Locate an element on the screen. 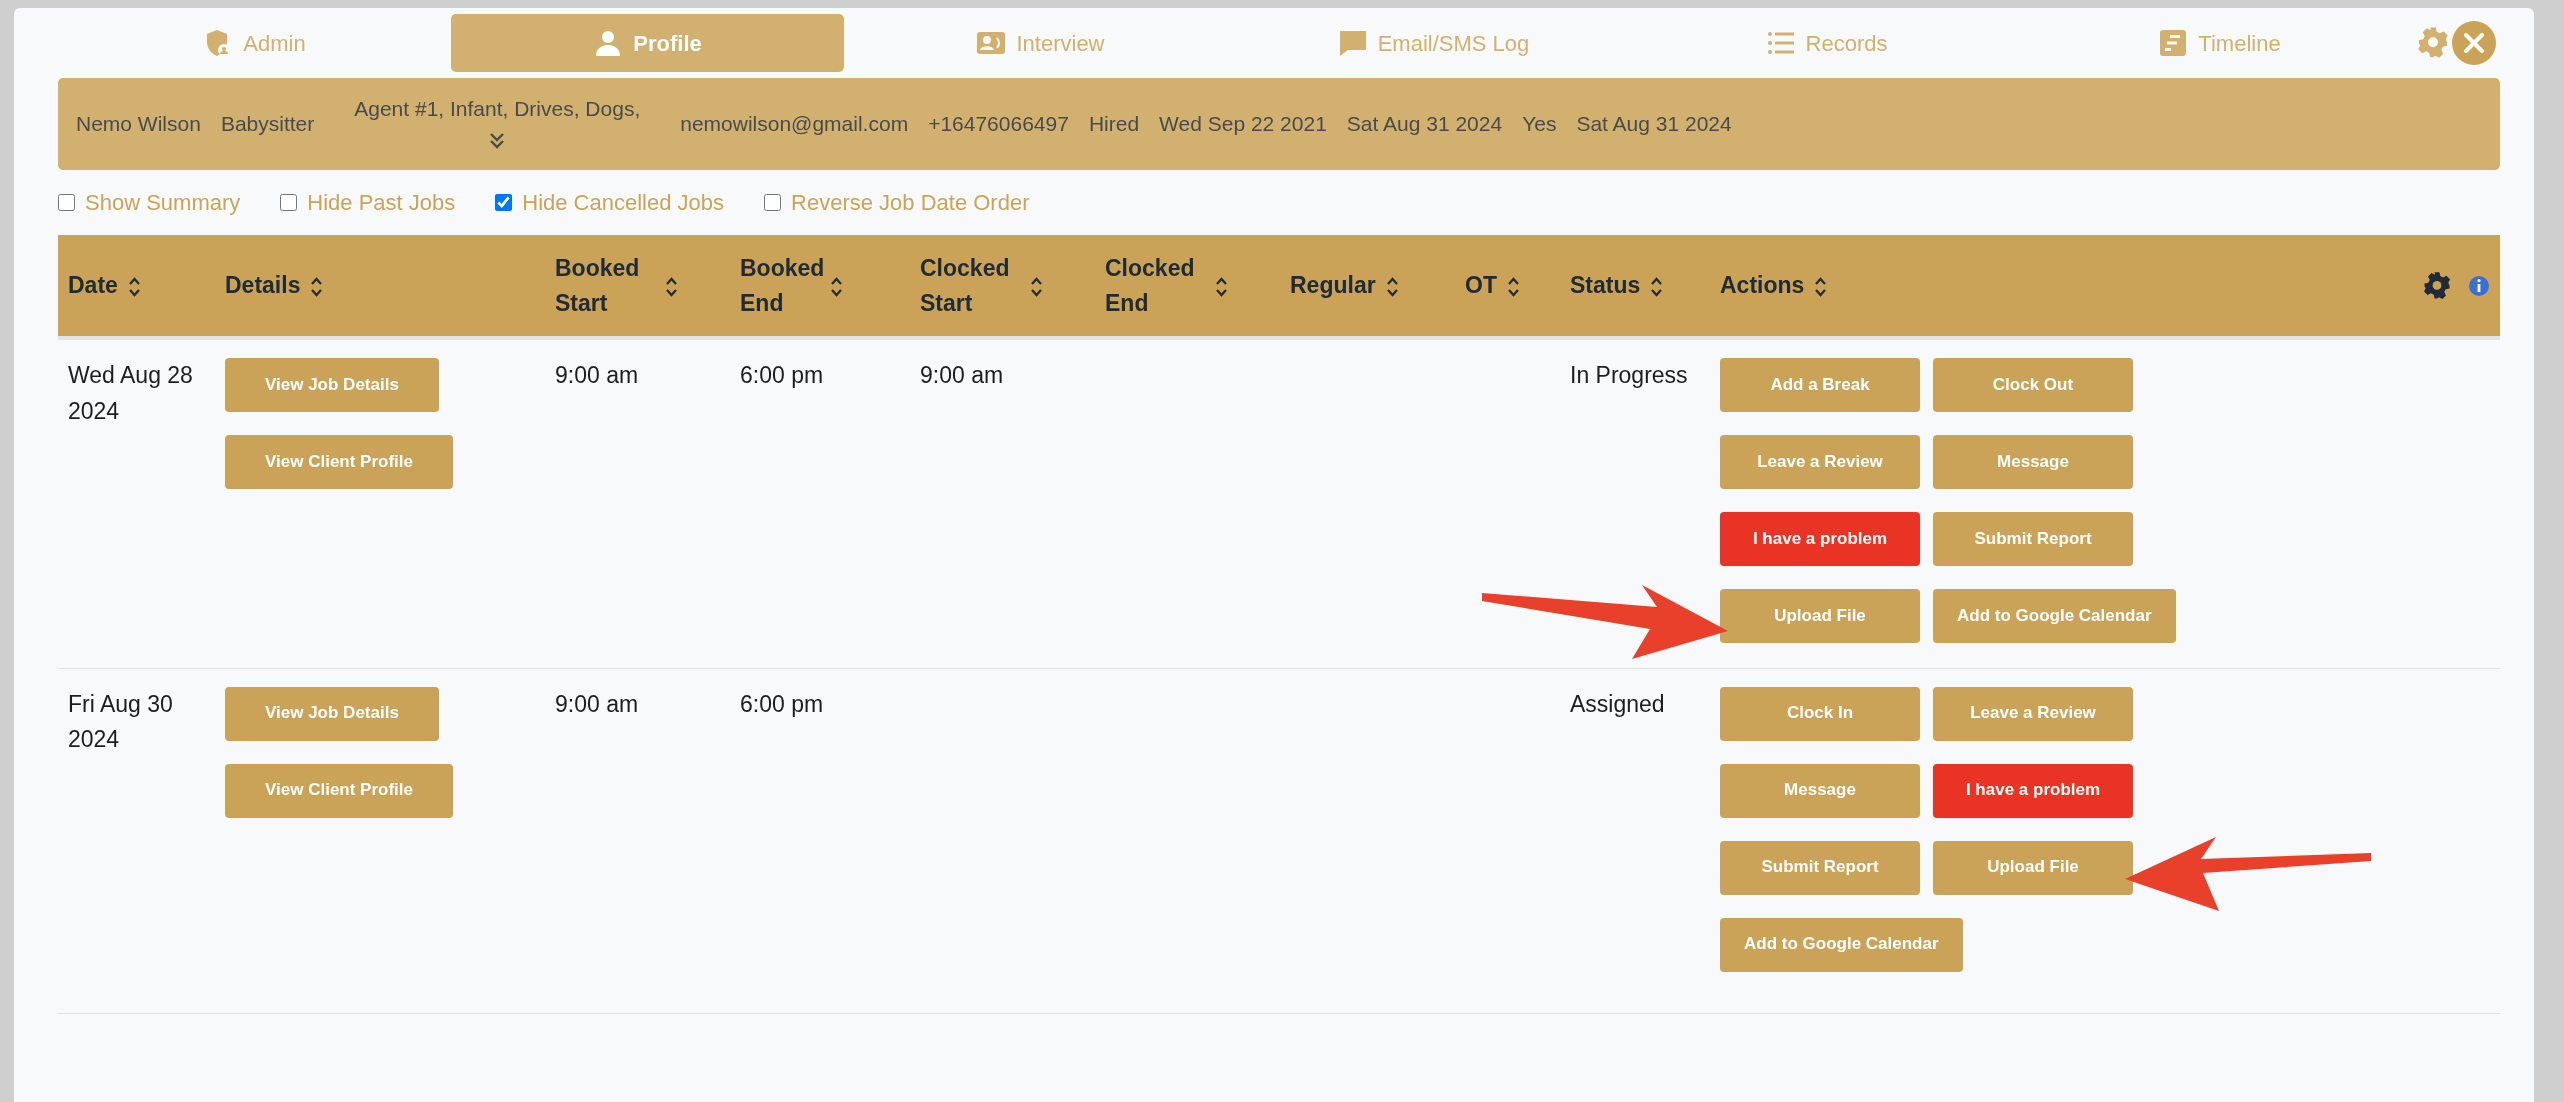 The width and height of the screenshot is (2564, 1102). action-button: Clock In is located at coordinates (1820, 713).